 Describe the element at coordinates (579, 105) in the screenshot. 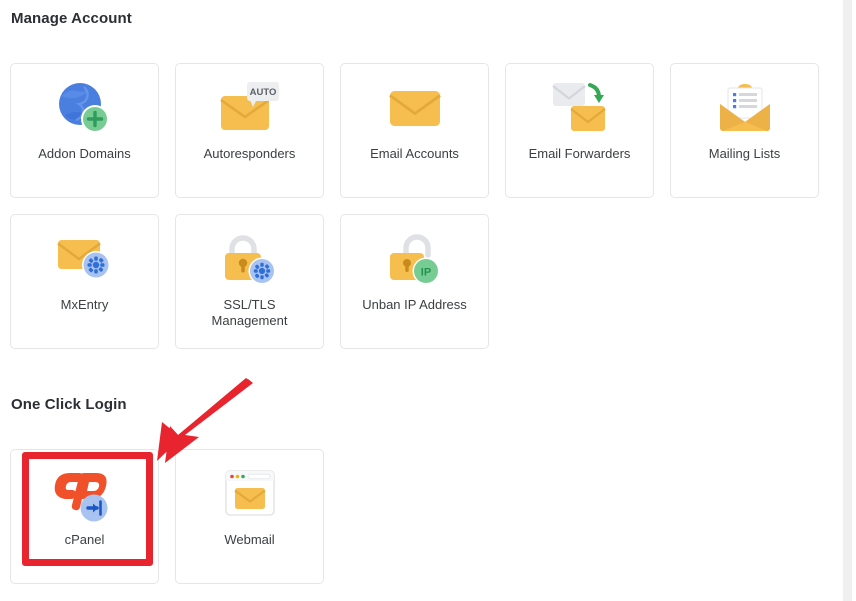

I see `envelope-forward-icon` at that location.